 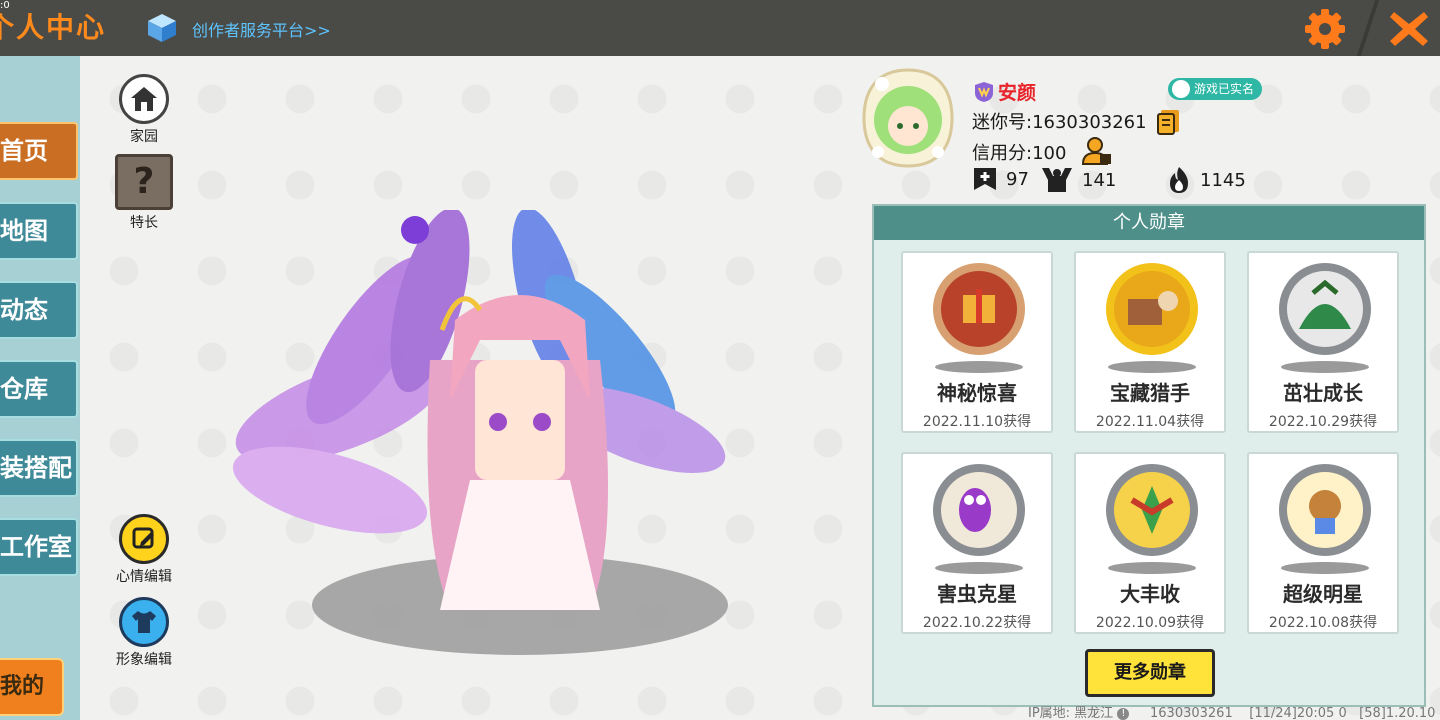 What do you see at coordinates (1097, 151) in the screenshot?
I see `credit-user-icon` at bounding box center [1097, 151].